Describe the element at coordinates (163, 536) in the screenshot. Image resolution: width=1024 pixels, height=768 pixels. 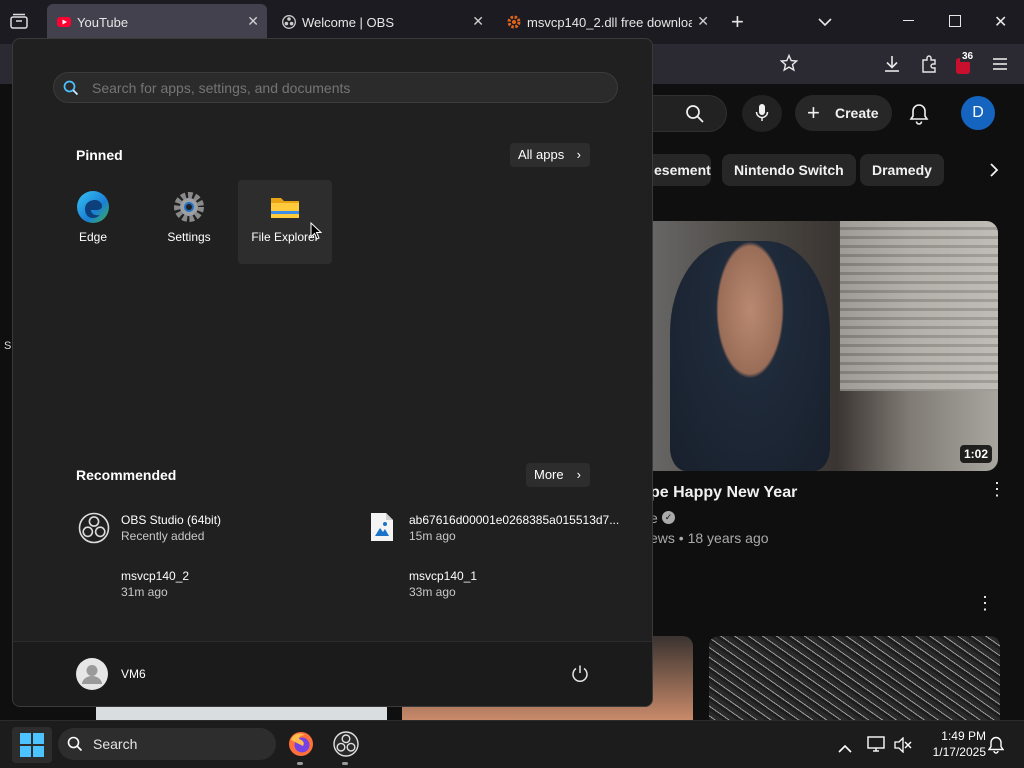
I see `recommended-item-detail: Recently added` at that location.